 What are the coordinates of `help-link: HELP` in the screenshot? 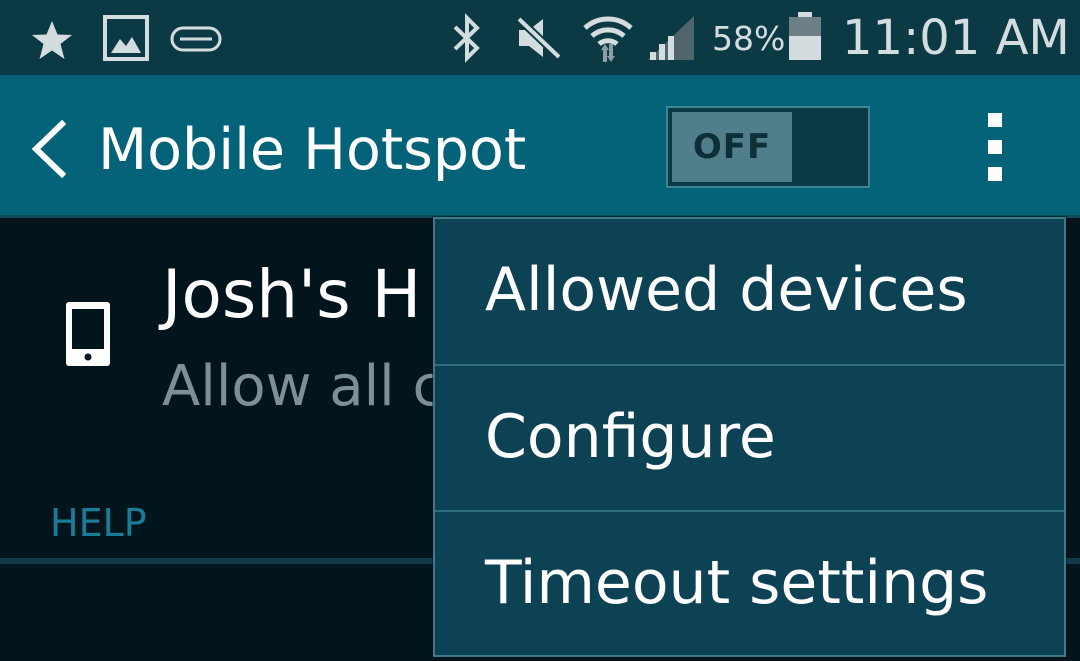 It's located at (98, 523).